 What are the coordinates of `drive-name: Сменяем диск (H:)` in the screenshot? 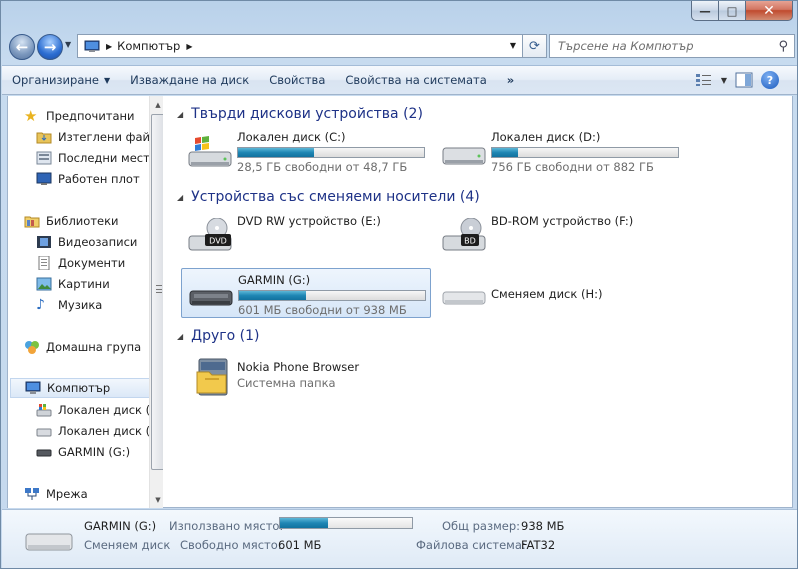 It's located at (547, 294).